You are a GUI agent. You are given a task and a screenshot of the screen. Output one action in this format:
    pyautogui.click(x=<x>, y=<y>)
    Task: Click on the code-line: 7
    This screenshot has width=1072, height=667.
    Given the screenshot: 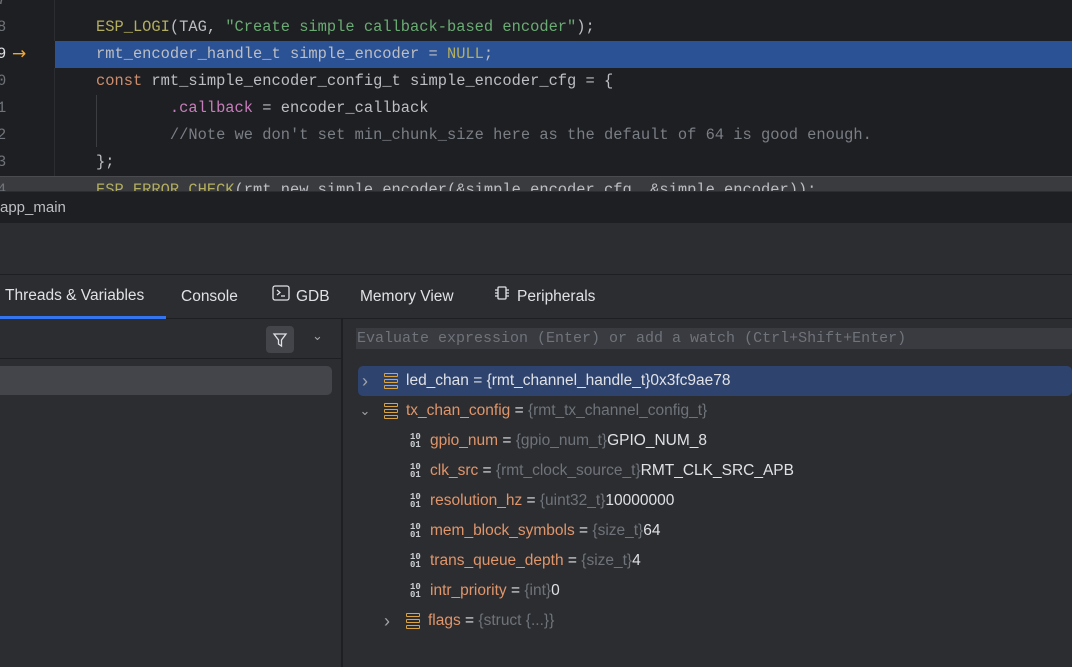 What is the action you would take?
    pyautogui.click(x=536, y=7)
    